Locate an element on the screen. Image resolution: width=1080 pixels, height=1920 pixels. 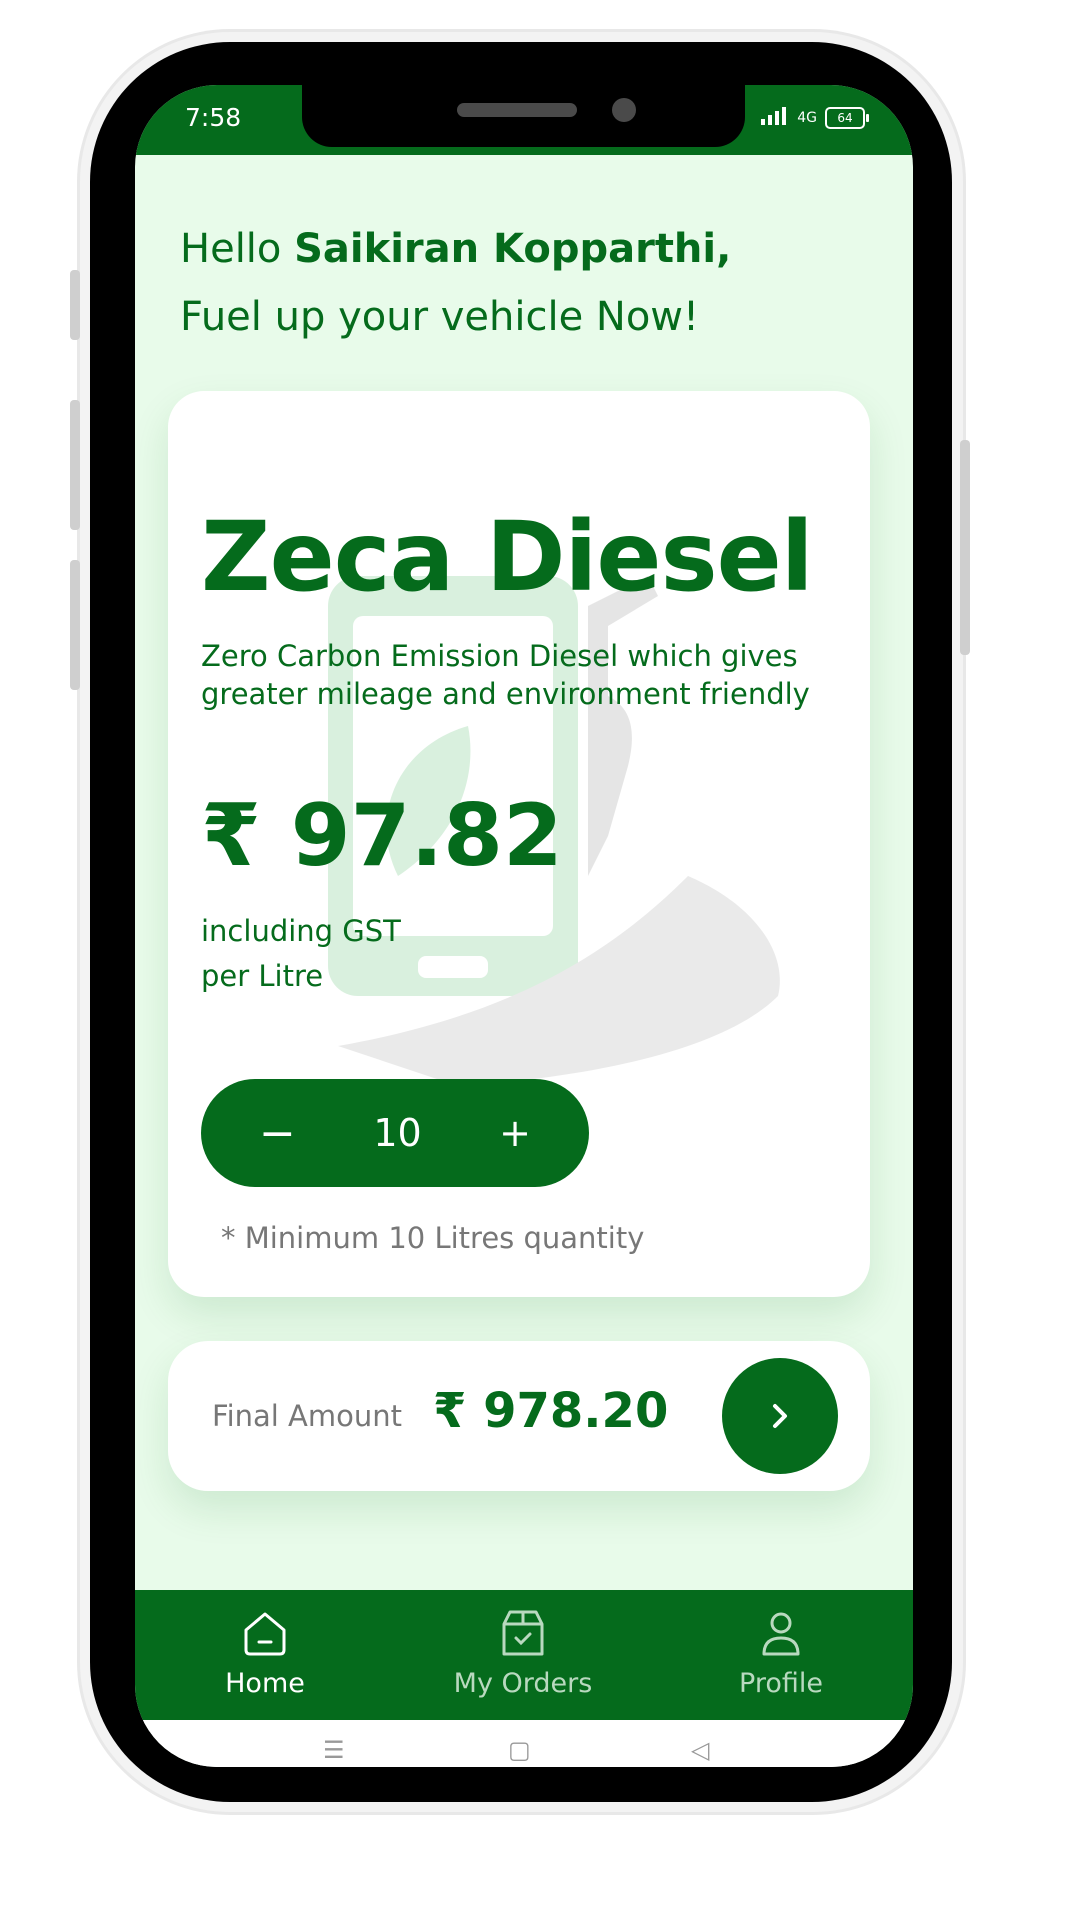
price-note: including GST per Litre is located at coordinates (301, 954).